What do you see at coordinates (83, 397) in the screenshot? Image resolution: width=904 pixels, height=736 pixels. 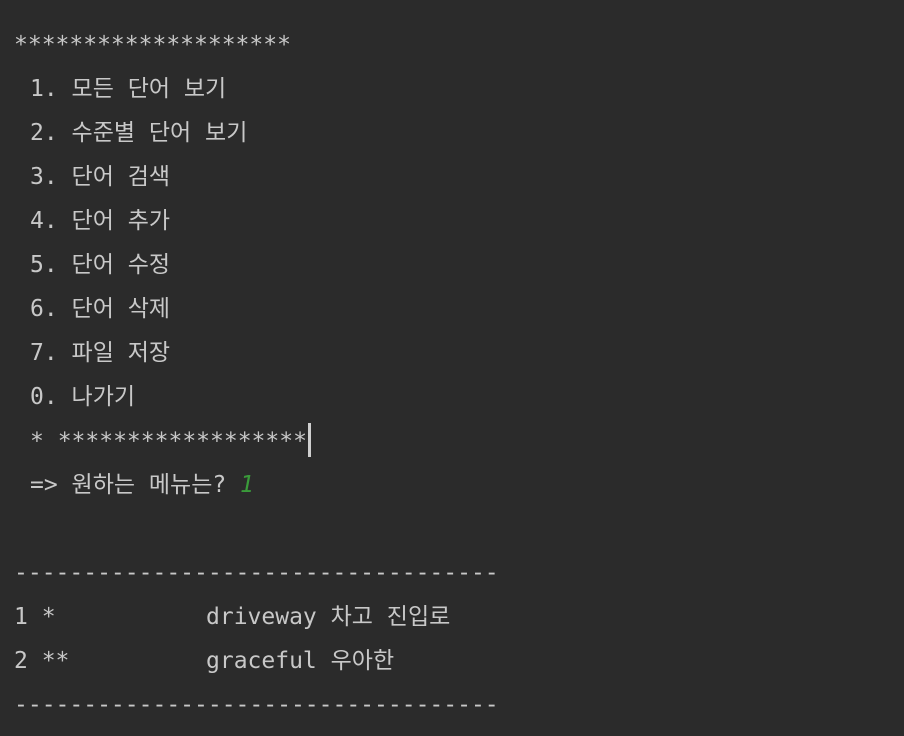 I see `menu-item-exit: 0. 나가기` at bounding box center [83, 397].